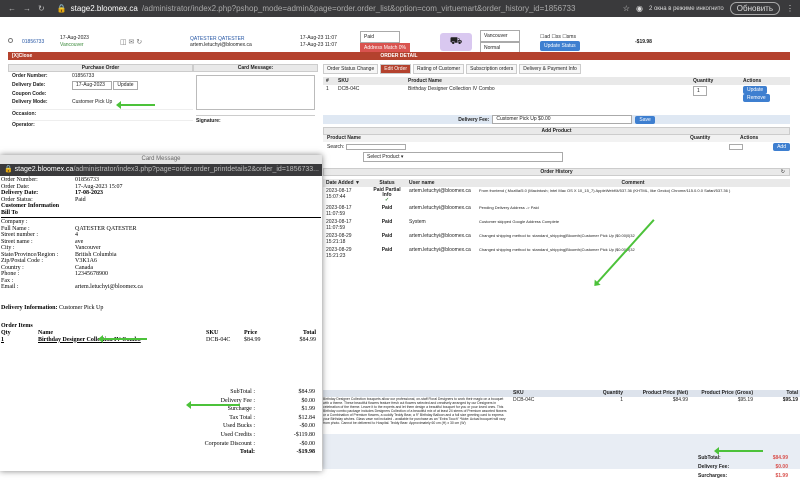 The image size is (800, 481). Describe the element at coordinates (643, 41) in the screenshot. I see `order-total: -$19.98` at that location.